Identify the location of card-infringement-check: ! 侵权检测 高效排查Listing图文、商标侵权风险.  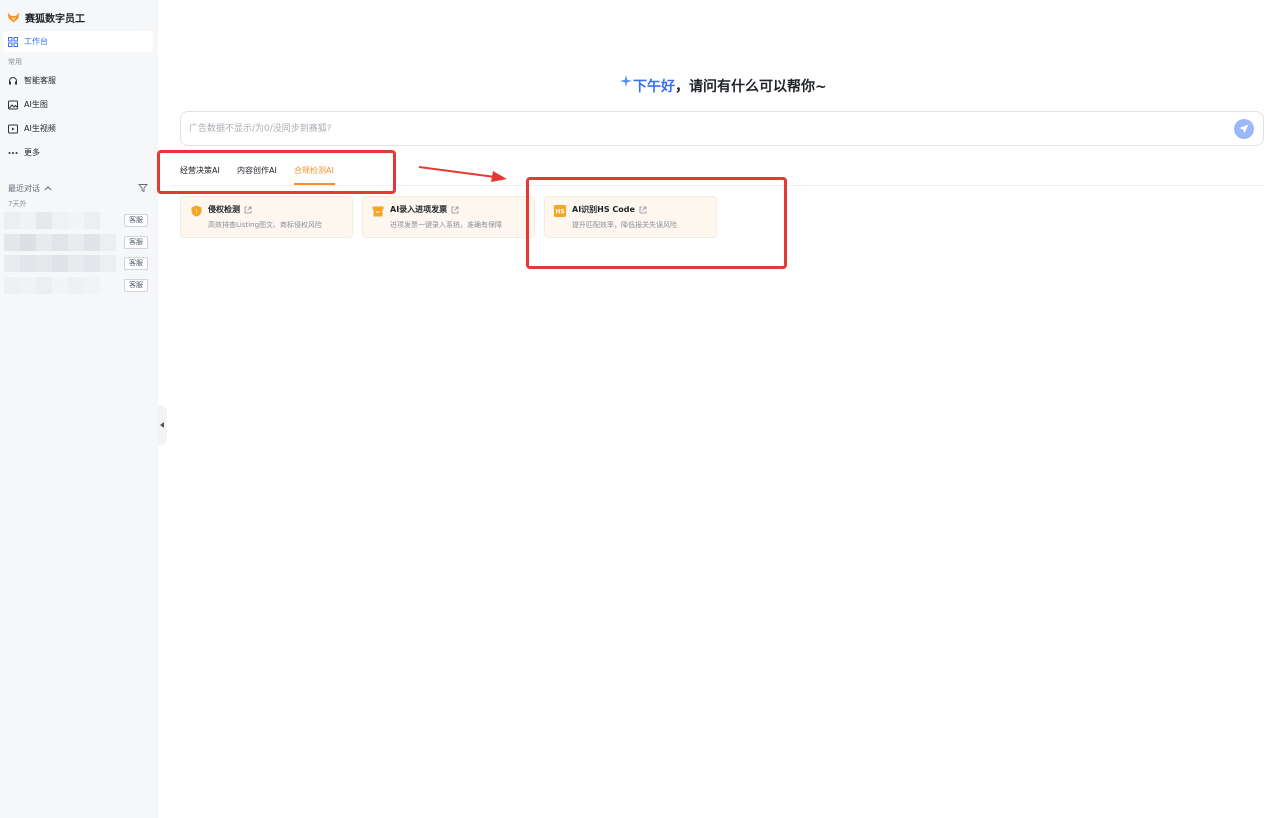
(266, 217).